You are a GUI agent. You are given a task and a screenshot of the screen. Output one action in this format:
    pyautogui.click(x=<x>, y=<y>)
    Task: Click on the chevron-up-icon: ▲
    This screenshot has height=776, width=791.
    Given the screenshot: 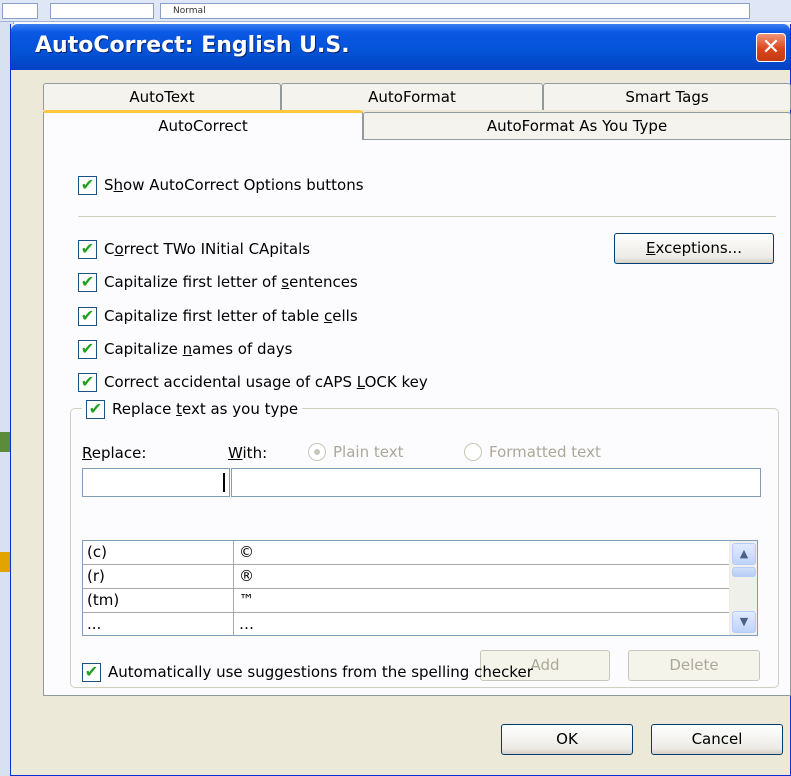 What is the action you would take?
    pyautogui.click(x=744, y=553)
    